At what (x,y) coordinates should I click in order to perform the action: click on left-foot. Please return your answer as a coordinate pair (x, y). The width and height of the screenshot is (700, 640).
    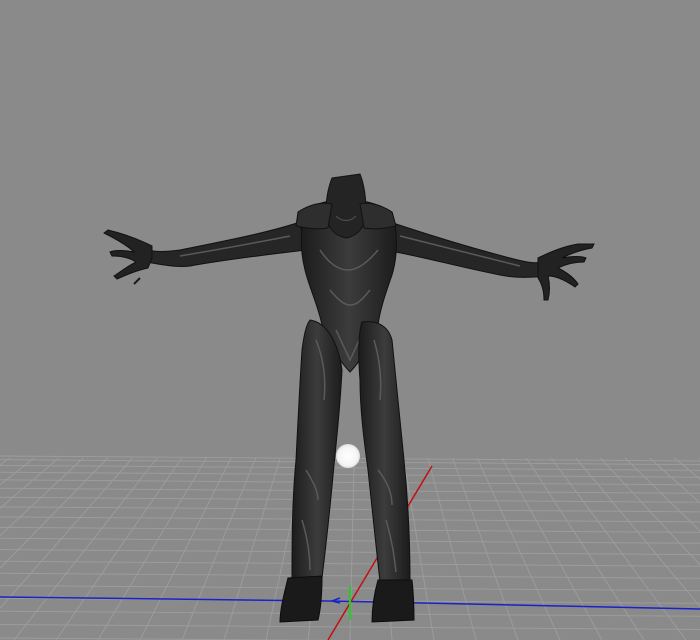
    Looking at the image, I should click on (301, 599).